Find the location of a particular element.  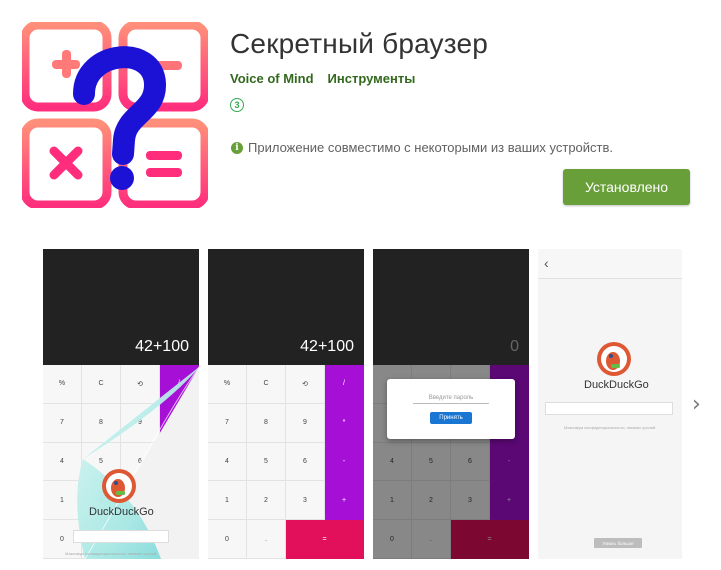

browser-toolbar: ‹ is located at coordinates (610, 264).